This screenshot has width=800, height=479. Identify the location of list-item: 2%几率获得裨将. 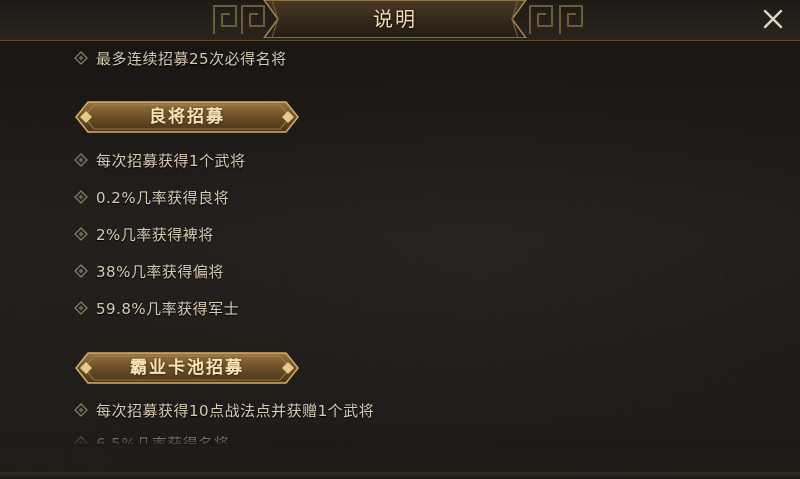
(144, 234).